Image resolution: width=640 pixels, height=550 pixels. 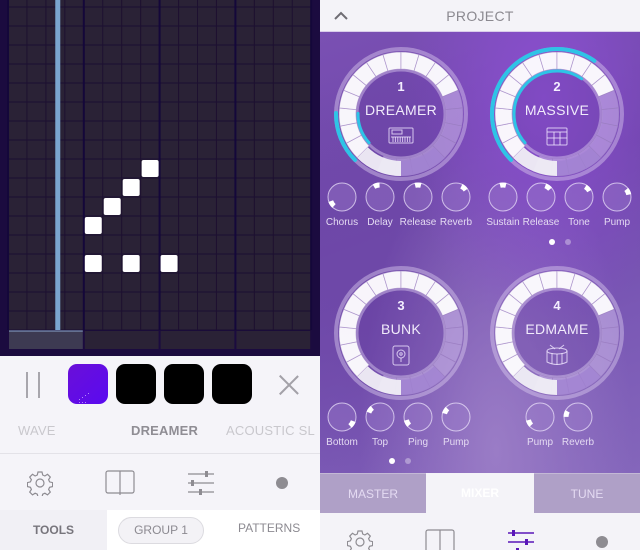 I want to click on dial-instrument-name: BUNK, so click(x=401, y=329).